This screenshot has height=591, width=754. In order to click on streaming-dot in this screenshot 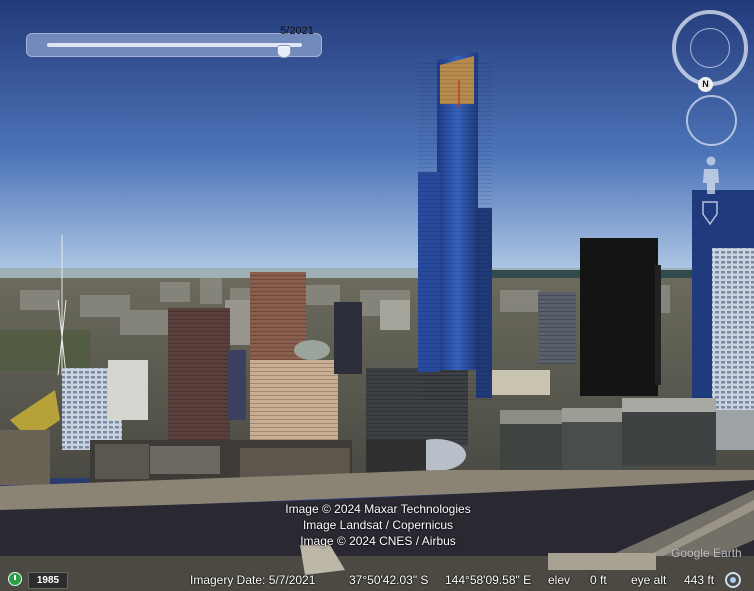, I will do `click(733, 580)`.